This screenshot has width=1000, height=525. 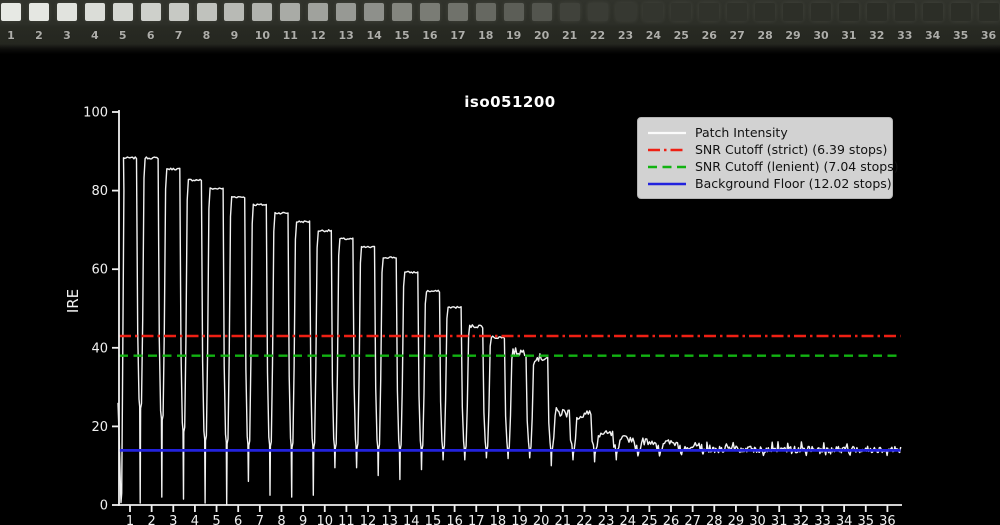 What do you see at coordinates (476, 519) in the screenshot?
I see `x-tick-label: 17` at bounding box center [476, 519].